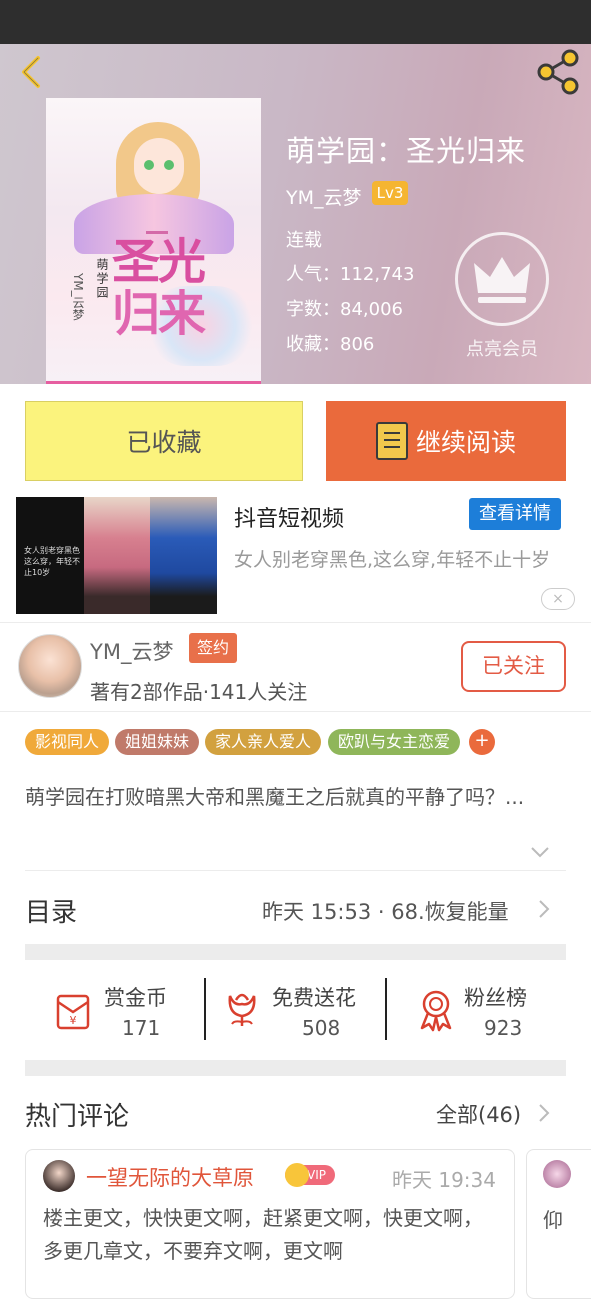 This screenshot has height=1299, width=591. Describe the element at coordinates (263, 1234) in the screenshot. I see `comment-text: 楼主更文，快快更文啊，赶紧更文啊，快更文啊，多更几章文，不要弃文啊，更文啊` at that location.